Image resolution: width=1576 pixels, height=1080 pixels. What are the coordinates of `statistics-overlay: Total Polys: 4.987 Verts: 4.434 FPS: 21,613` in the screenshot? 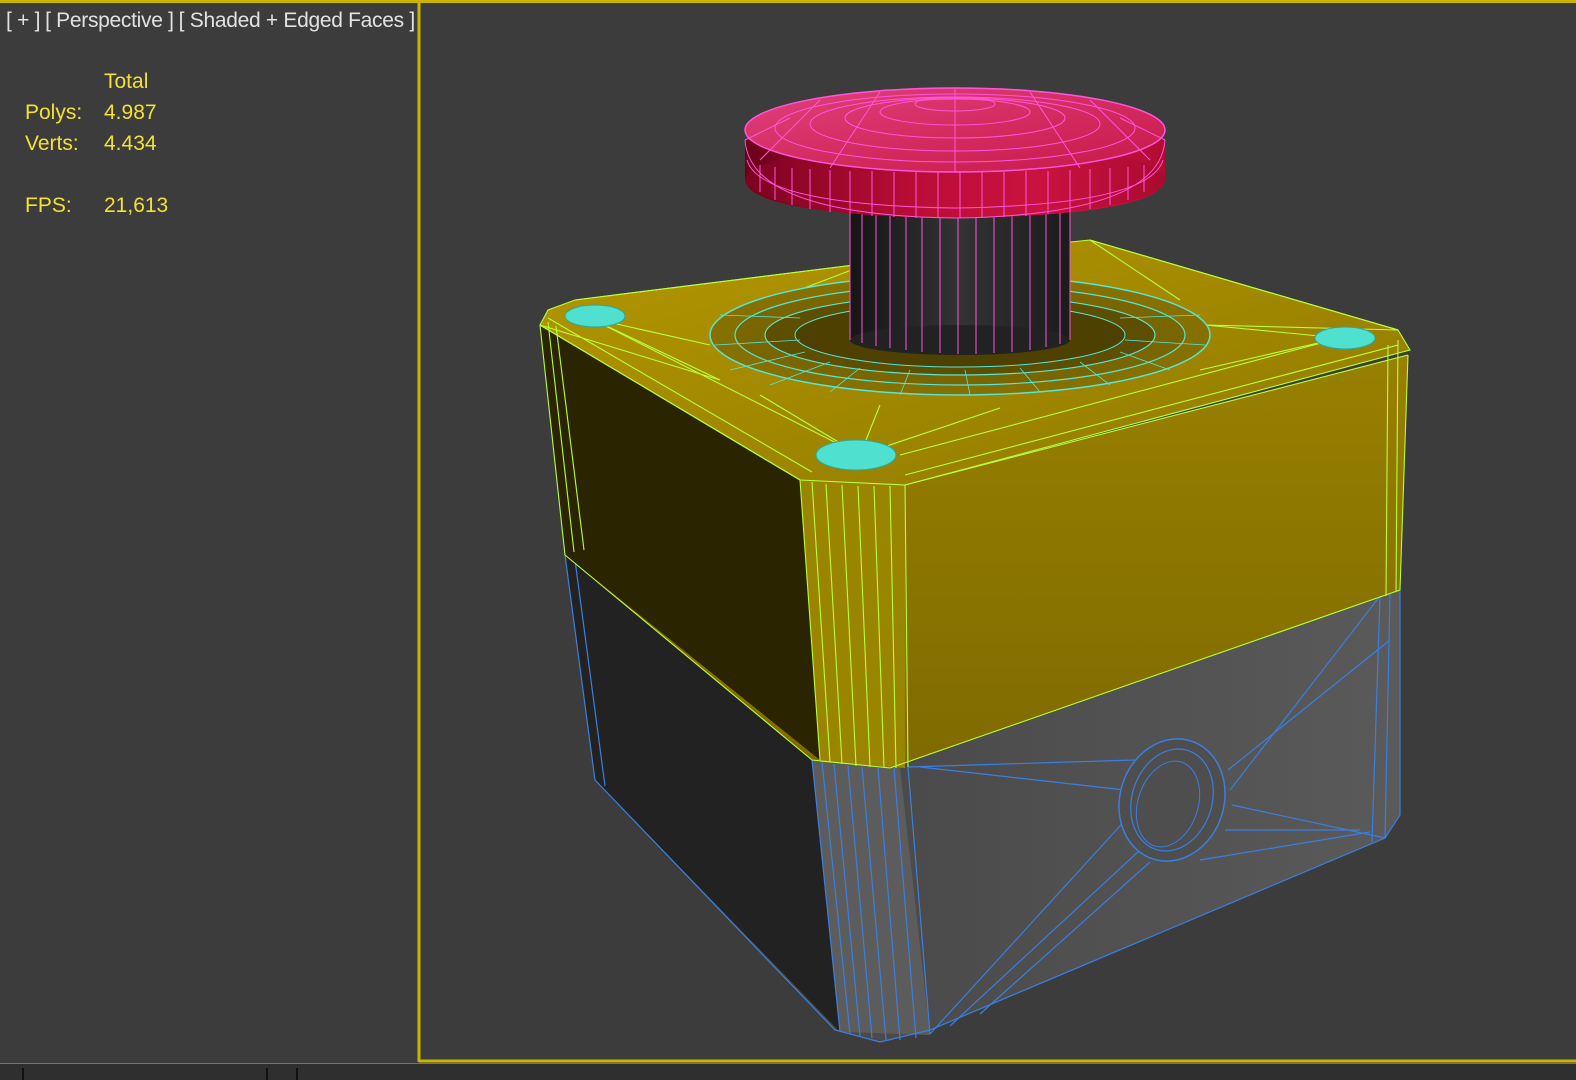 It's located at (96, 143).